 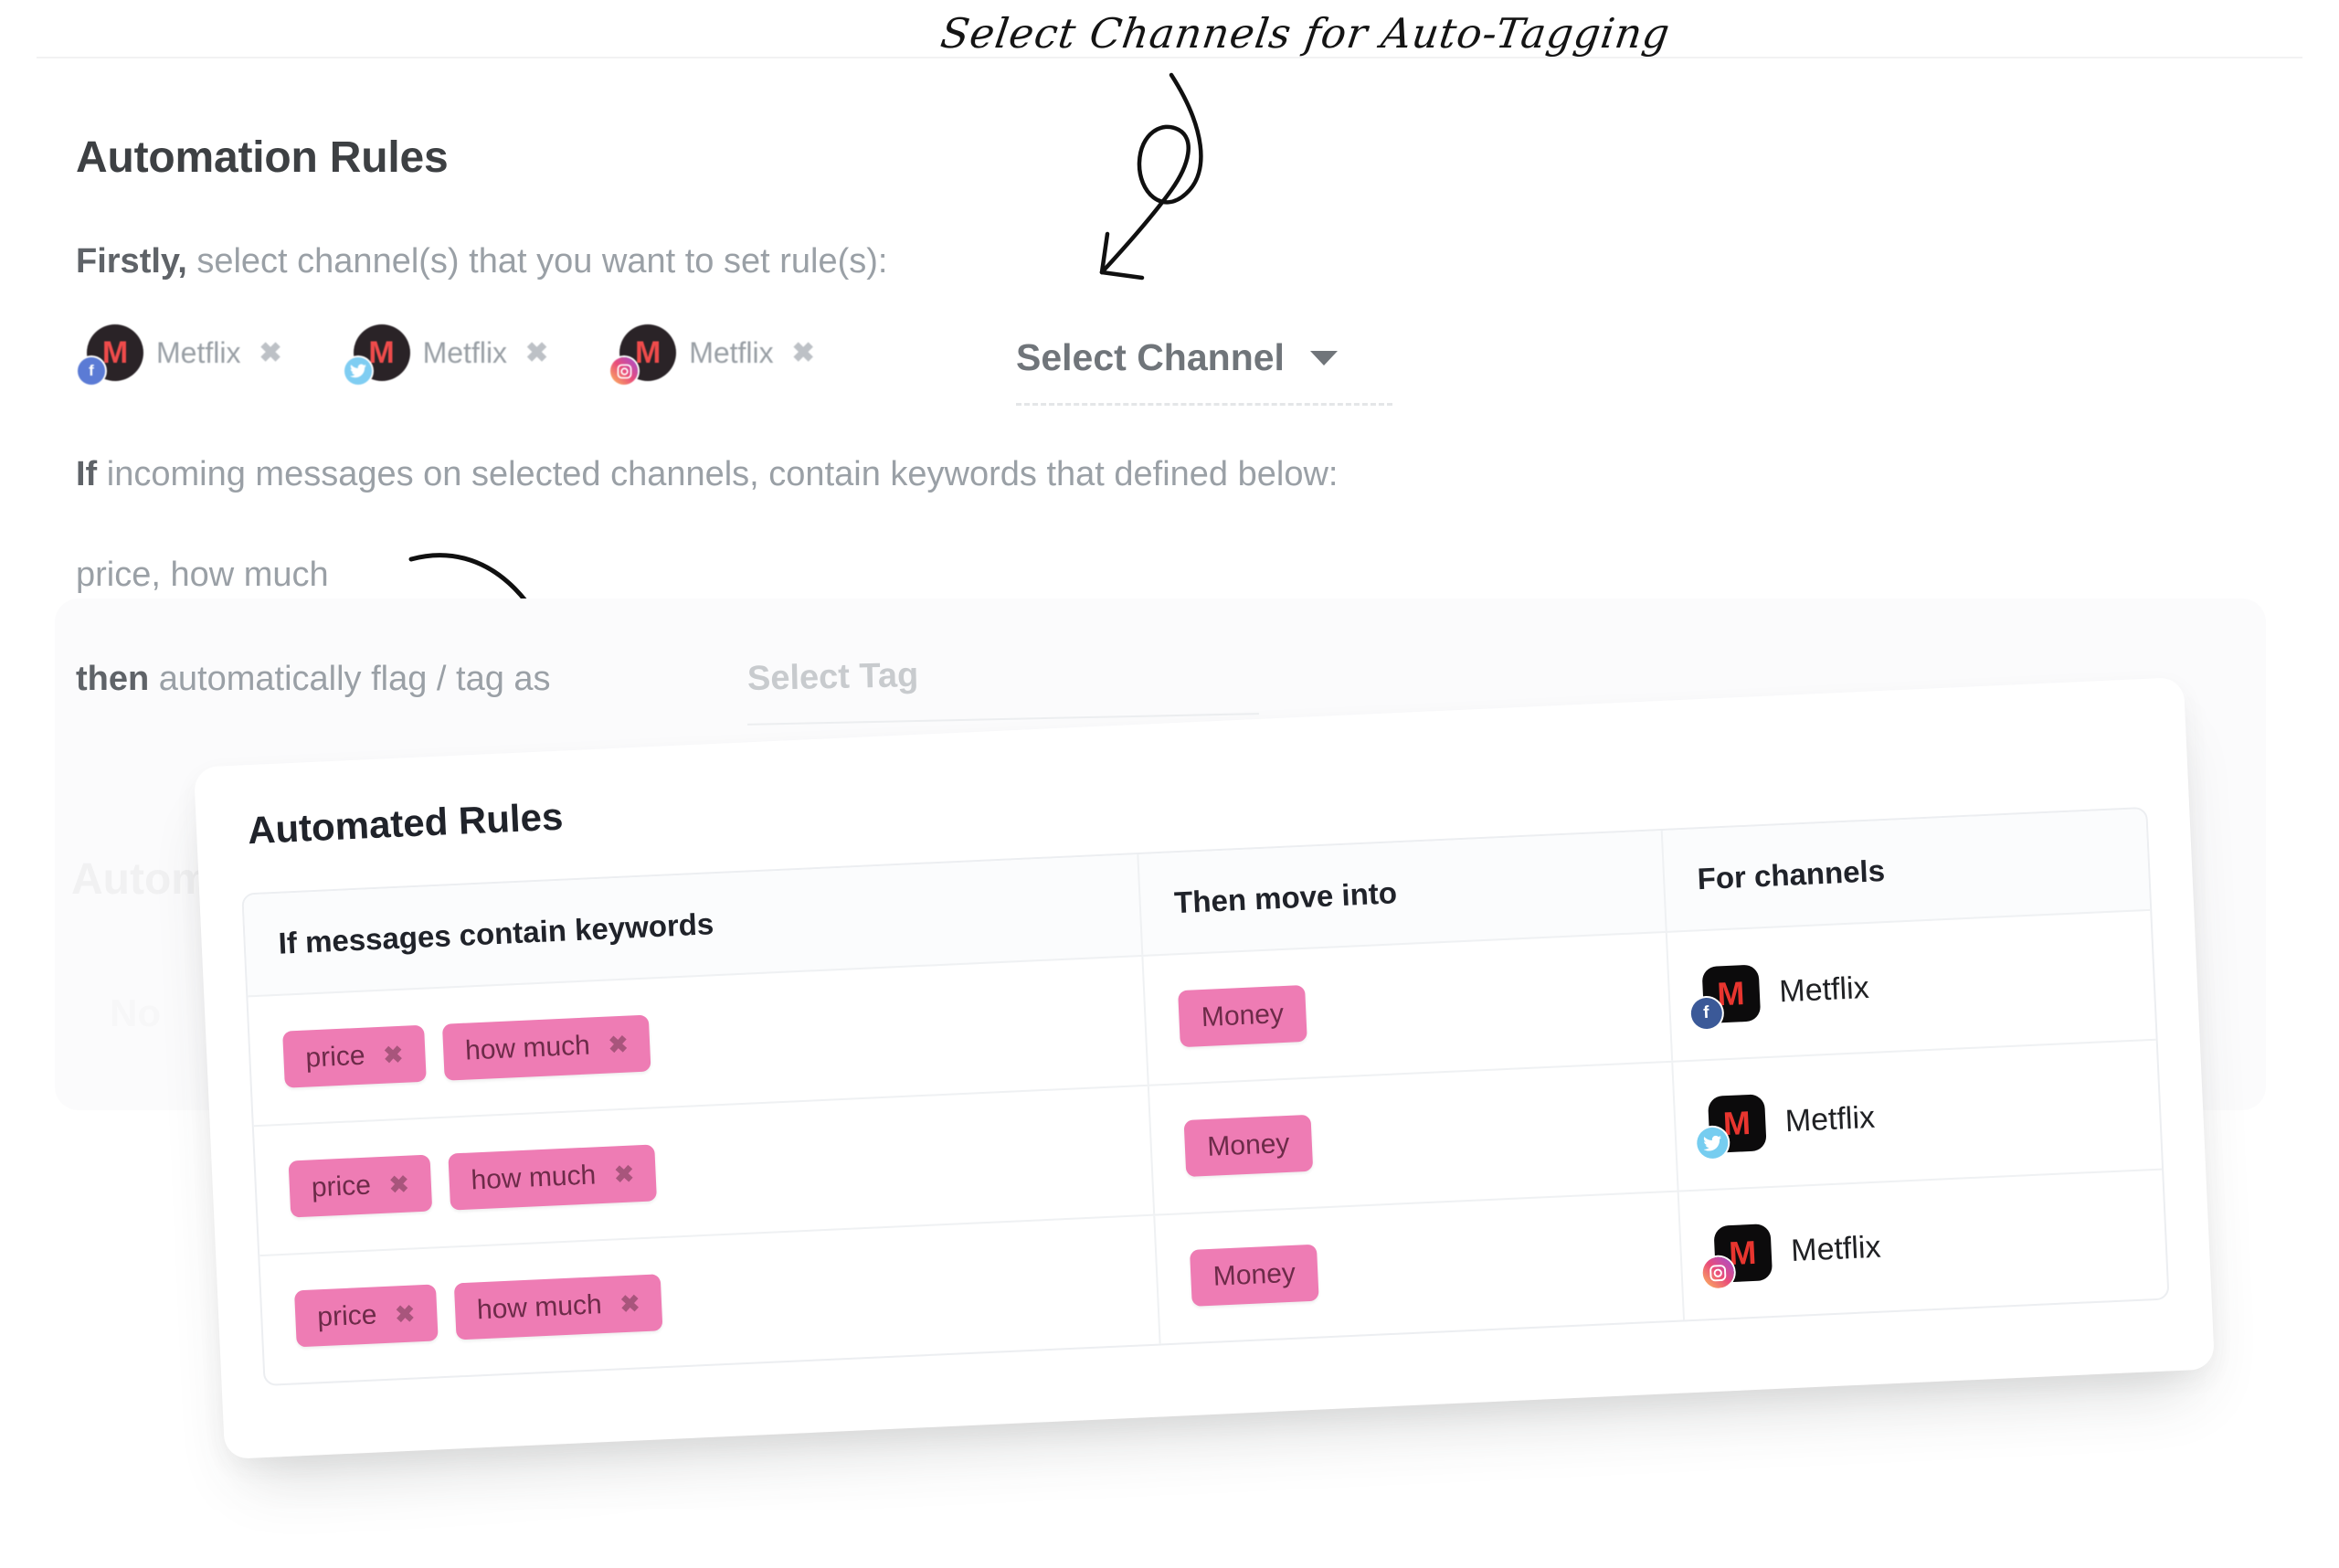 I want to click on instruction-firstly-bold: Firstly,, so click(x=131, y=261).